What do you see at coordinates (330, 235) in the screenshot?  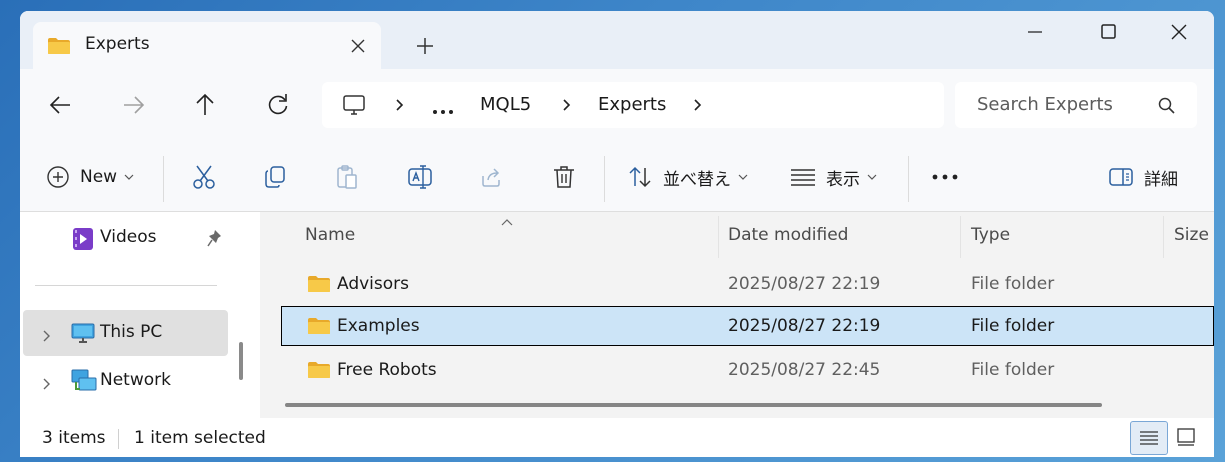 I see `column-header-name: Name` at bounding box center [330, 235].